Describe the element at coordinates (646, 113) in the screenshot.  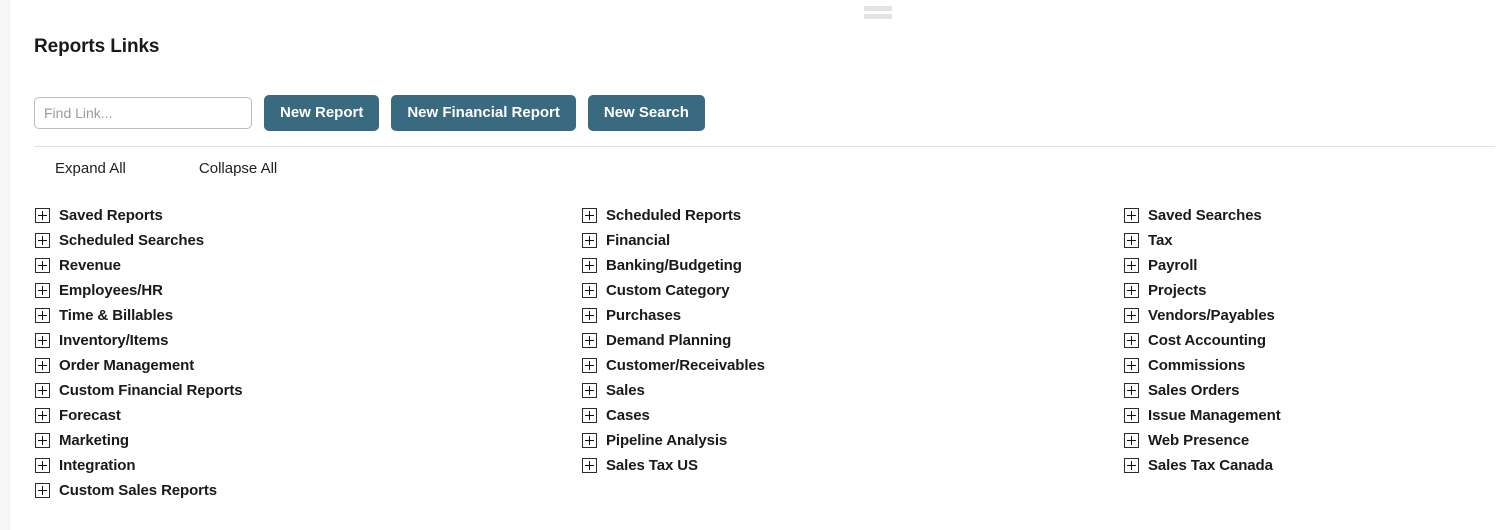
I see `new-search-button: New Search` at that location.